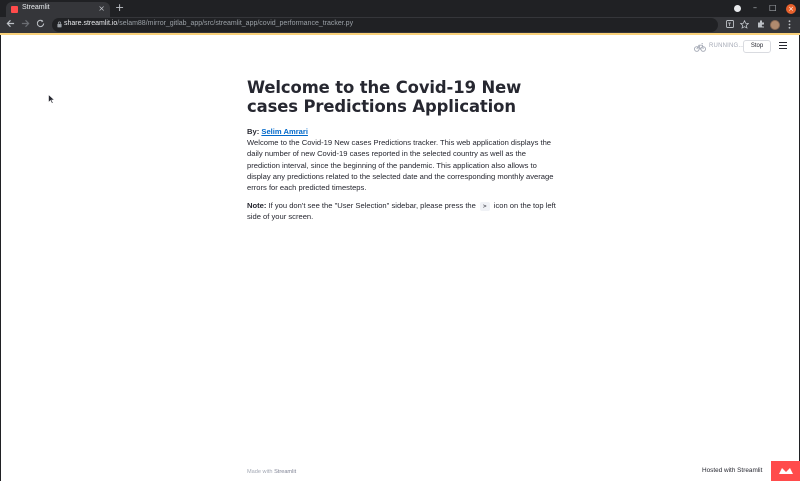 This screenshot has width=800, height=481. I want to click on kebab-menu-icon, so click(789, 26).